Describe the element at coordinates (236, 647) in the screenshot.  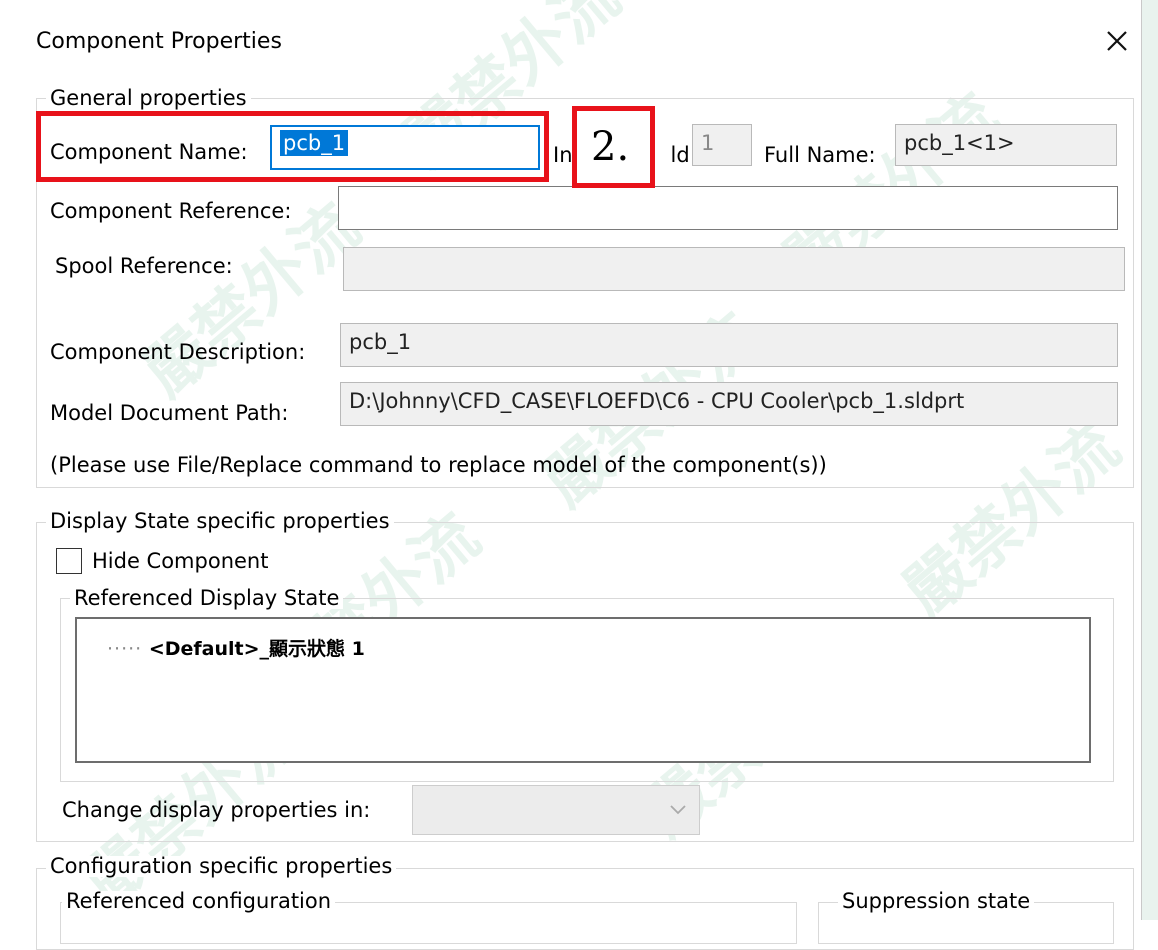
I see `tree-item-default: ····· <Default>_顯示狀態 1` at that location.